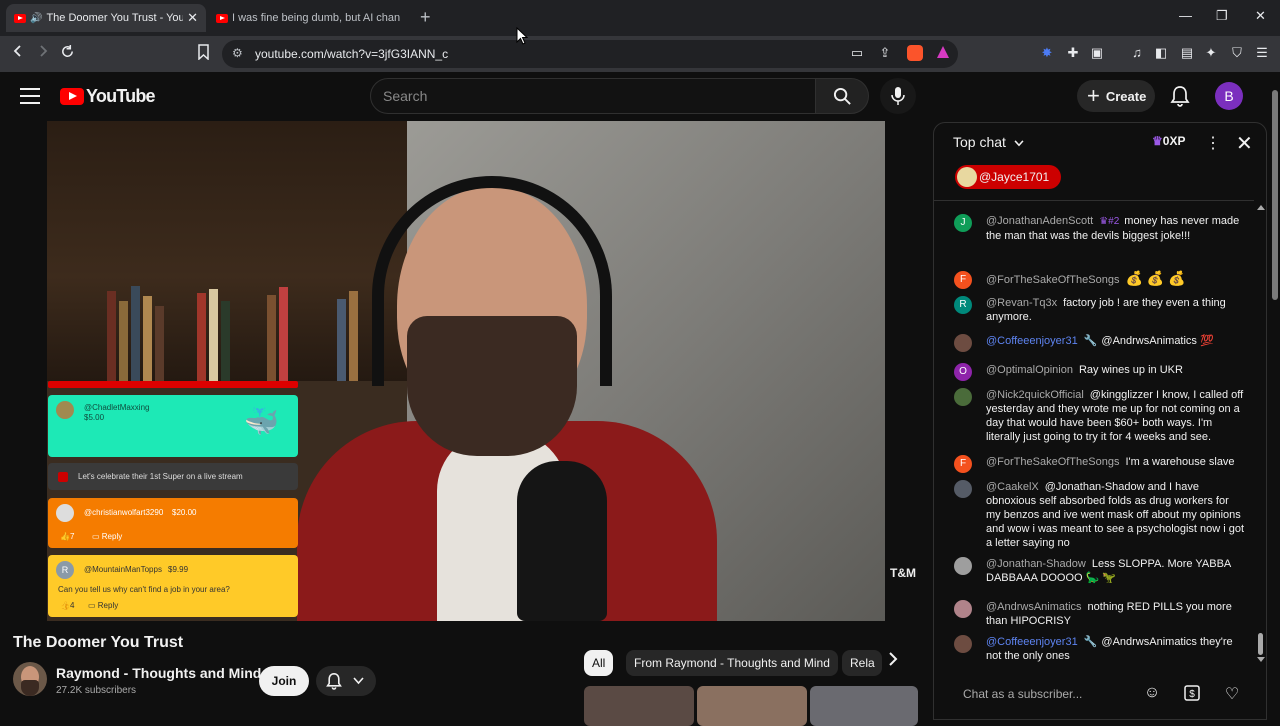 The height and width of the screenshot is (726, 1280). I want to click on brave-rewards-icon, so click(943, 53).